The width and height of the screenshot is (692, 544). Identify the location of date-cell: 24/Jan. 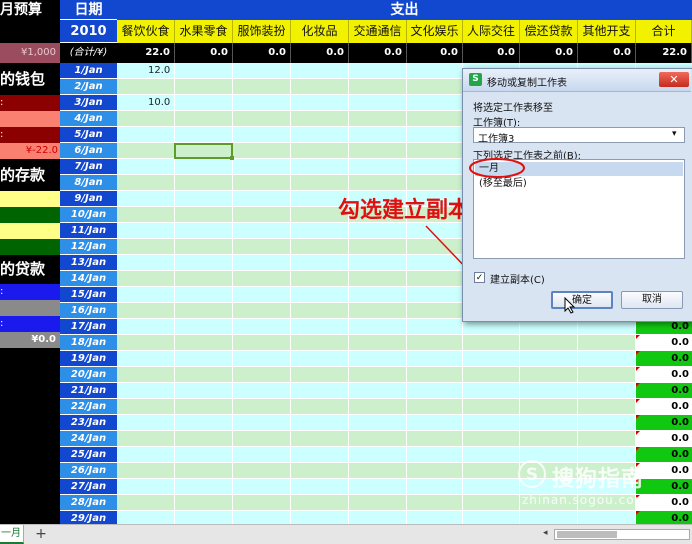
(88, 439).